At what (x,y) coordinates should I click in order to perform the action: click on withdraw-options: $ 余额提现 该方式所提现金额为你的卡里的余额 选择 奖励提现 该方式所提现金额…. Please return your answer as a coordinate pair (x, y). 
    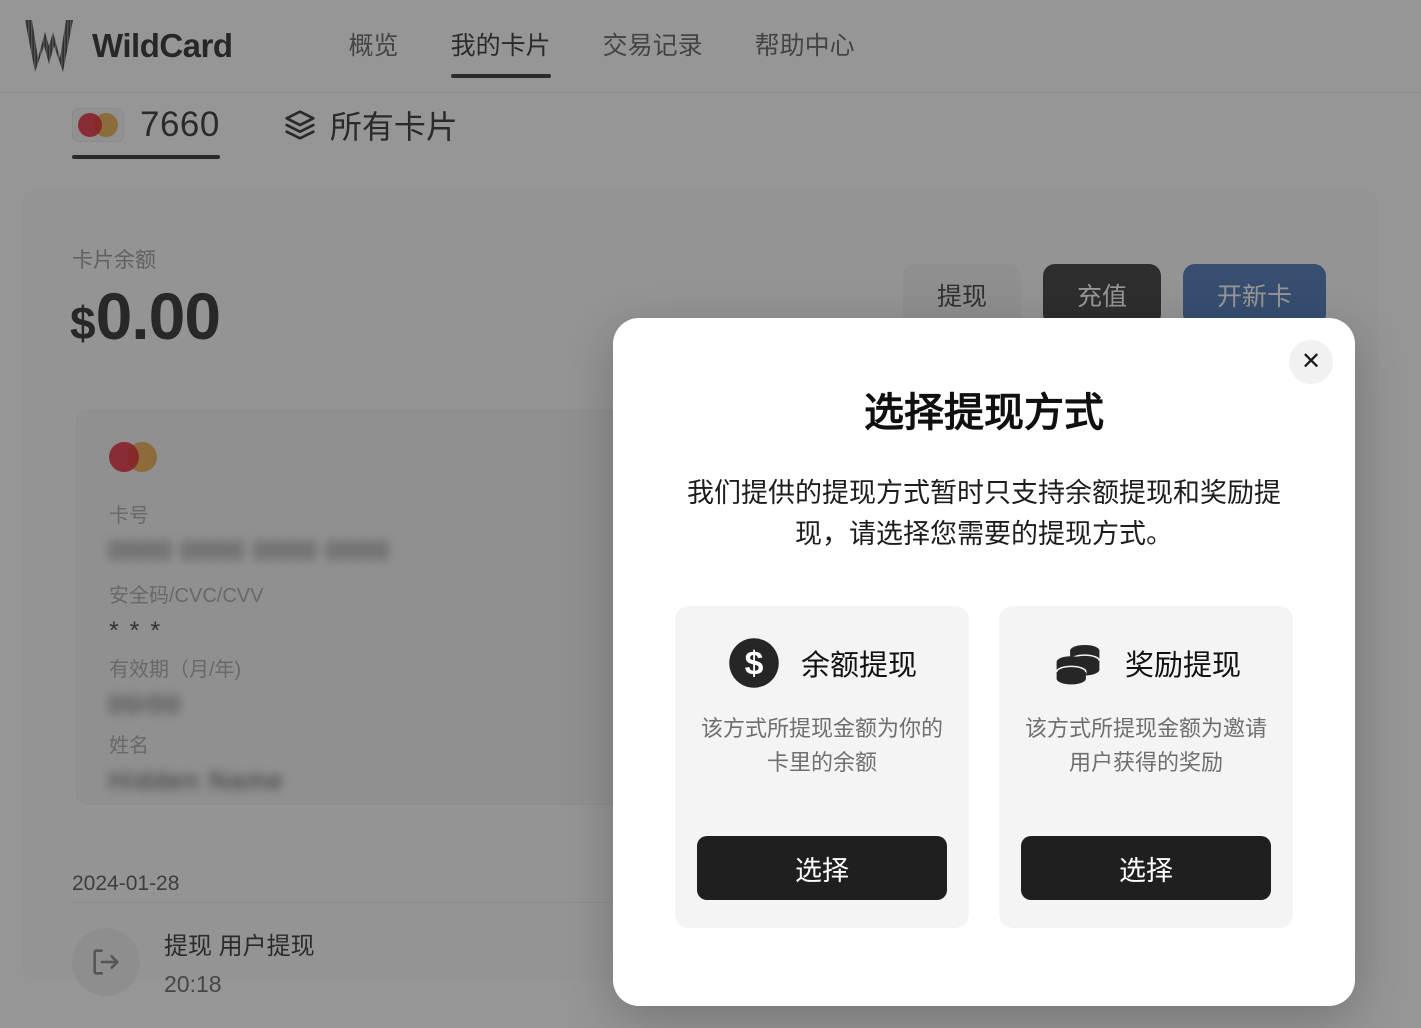
    Looking at the image, I should click on (984, 767).